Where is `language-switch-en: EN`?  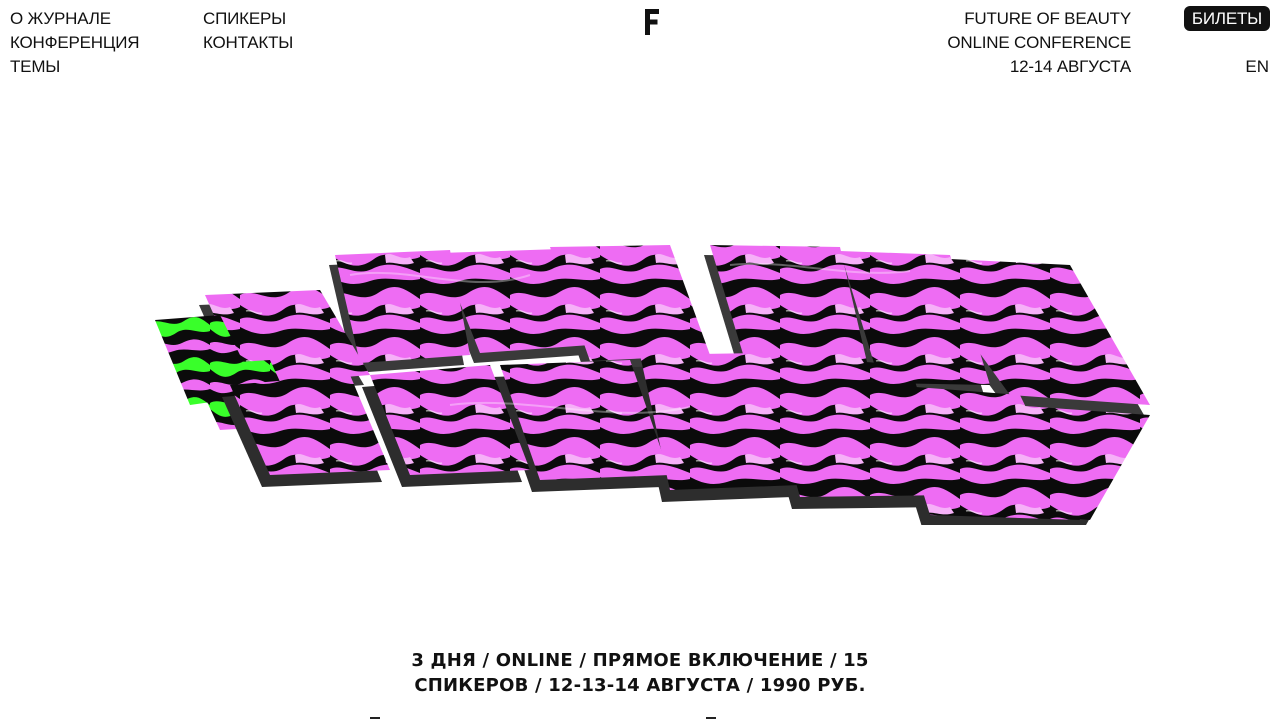 language-switch-en: EN is located at coordinates (1257, 67).